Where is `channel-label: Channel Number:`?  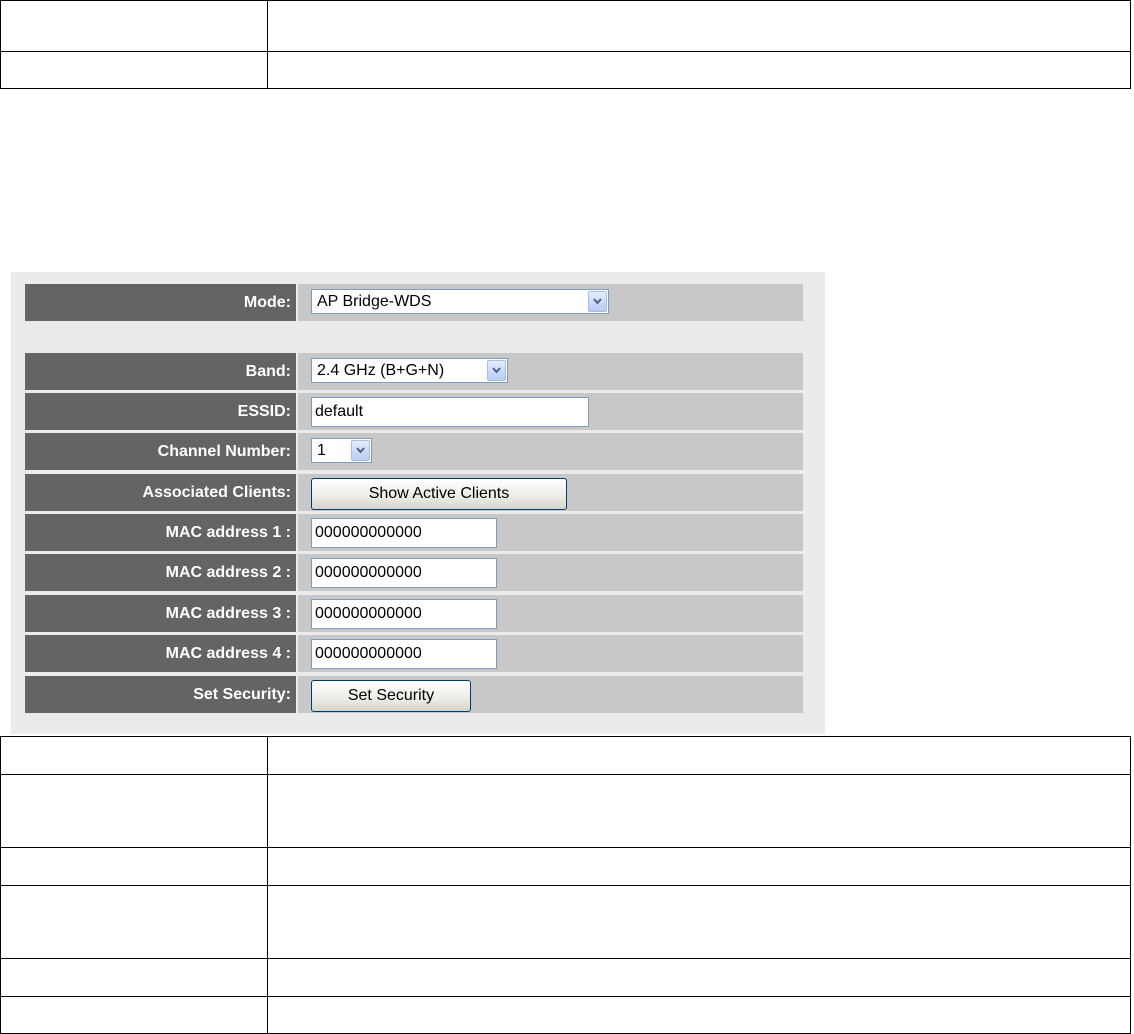
channel-label: Channel Number: is located at coordinates (160, 451).